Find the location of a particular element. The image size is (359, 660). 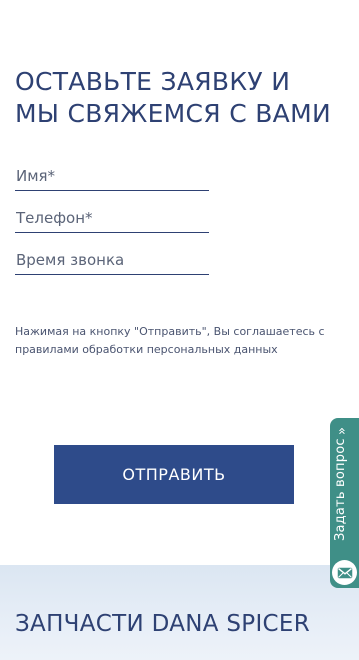

name-field is located at coordinates (112, 177).